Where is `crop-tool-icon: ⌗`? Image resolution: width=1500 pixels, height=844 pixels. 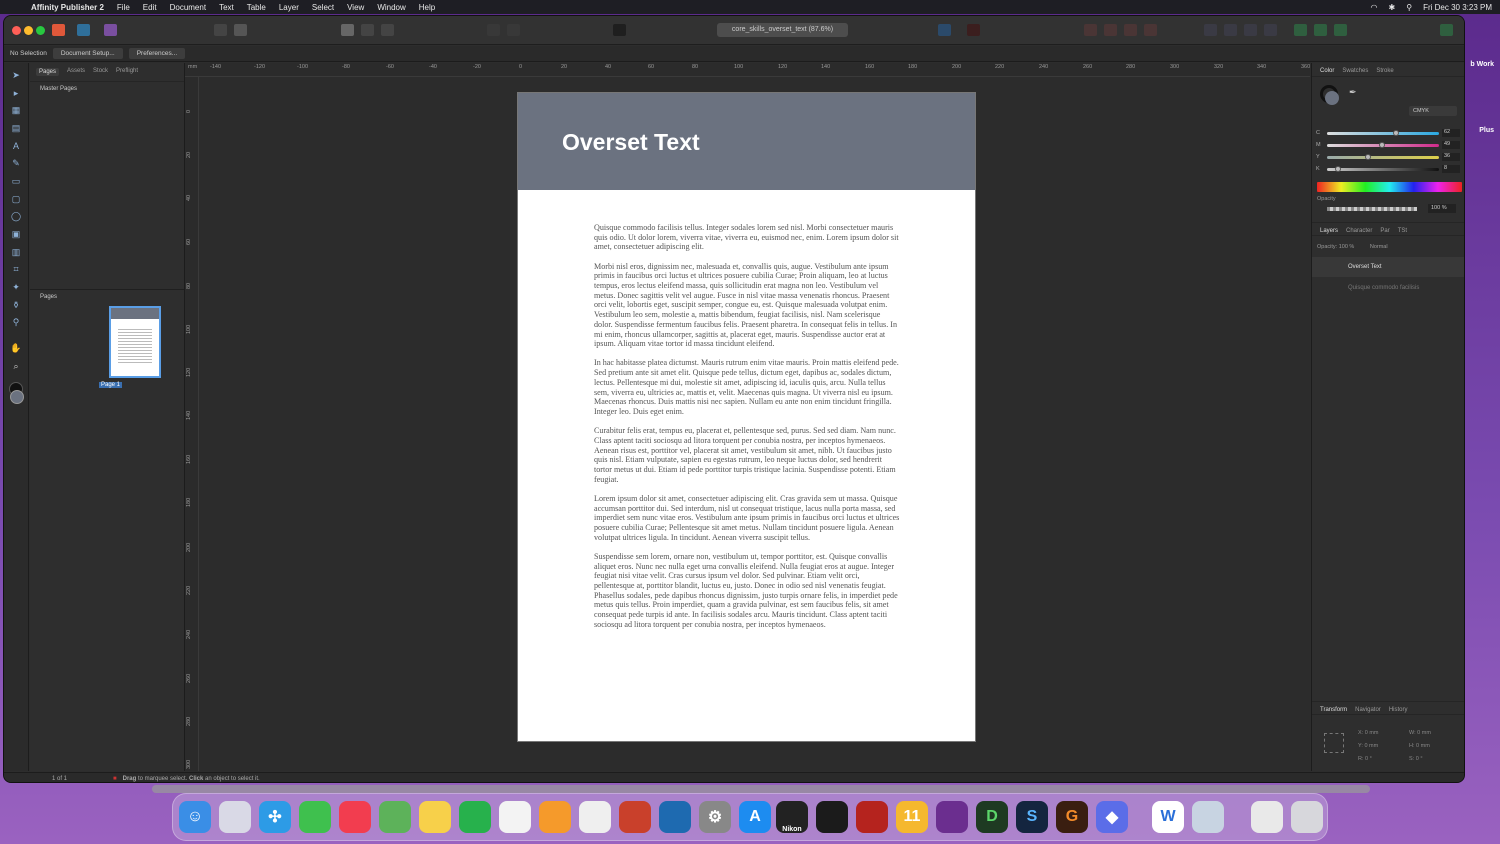 crop-tool-icon: ⌗ is located at coordinates (16, 269).